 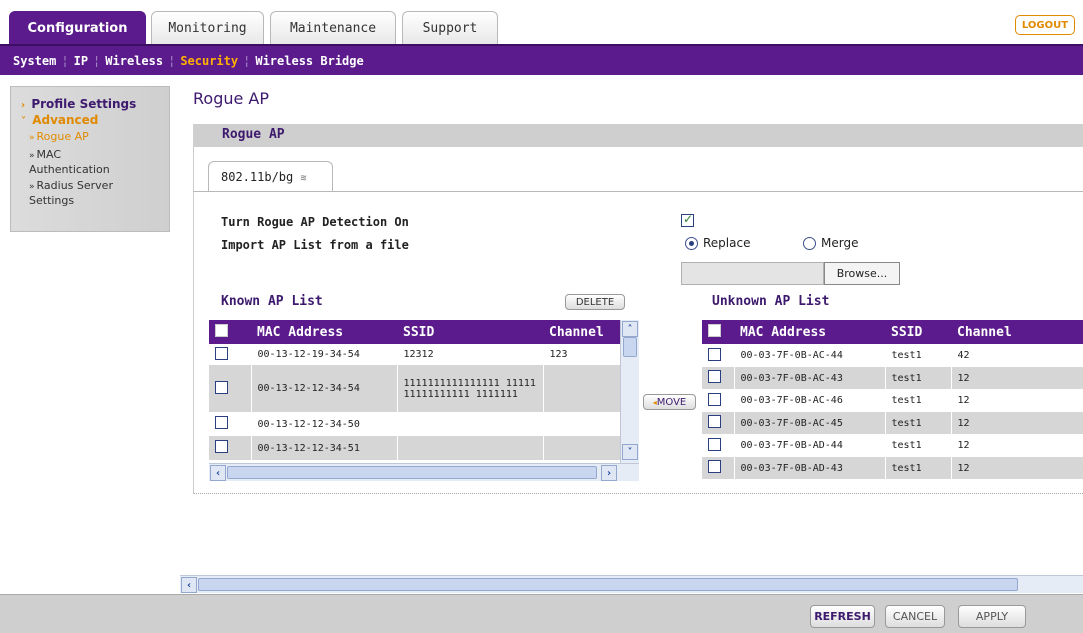 I want to click on known-horizontal-scrollbar: ‹ ›, so click(x=424, y=472).